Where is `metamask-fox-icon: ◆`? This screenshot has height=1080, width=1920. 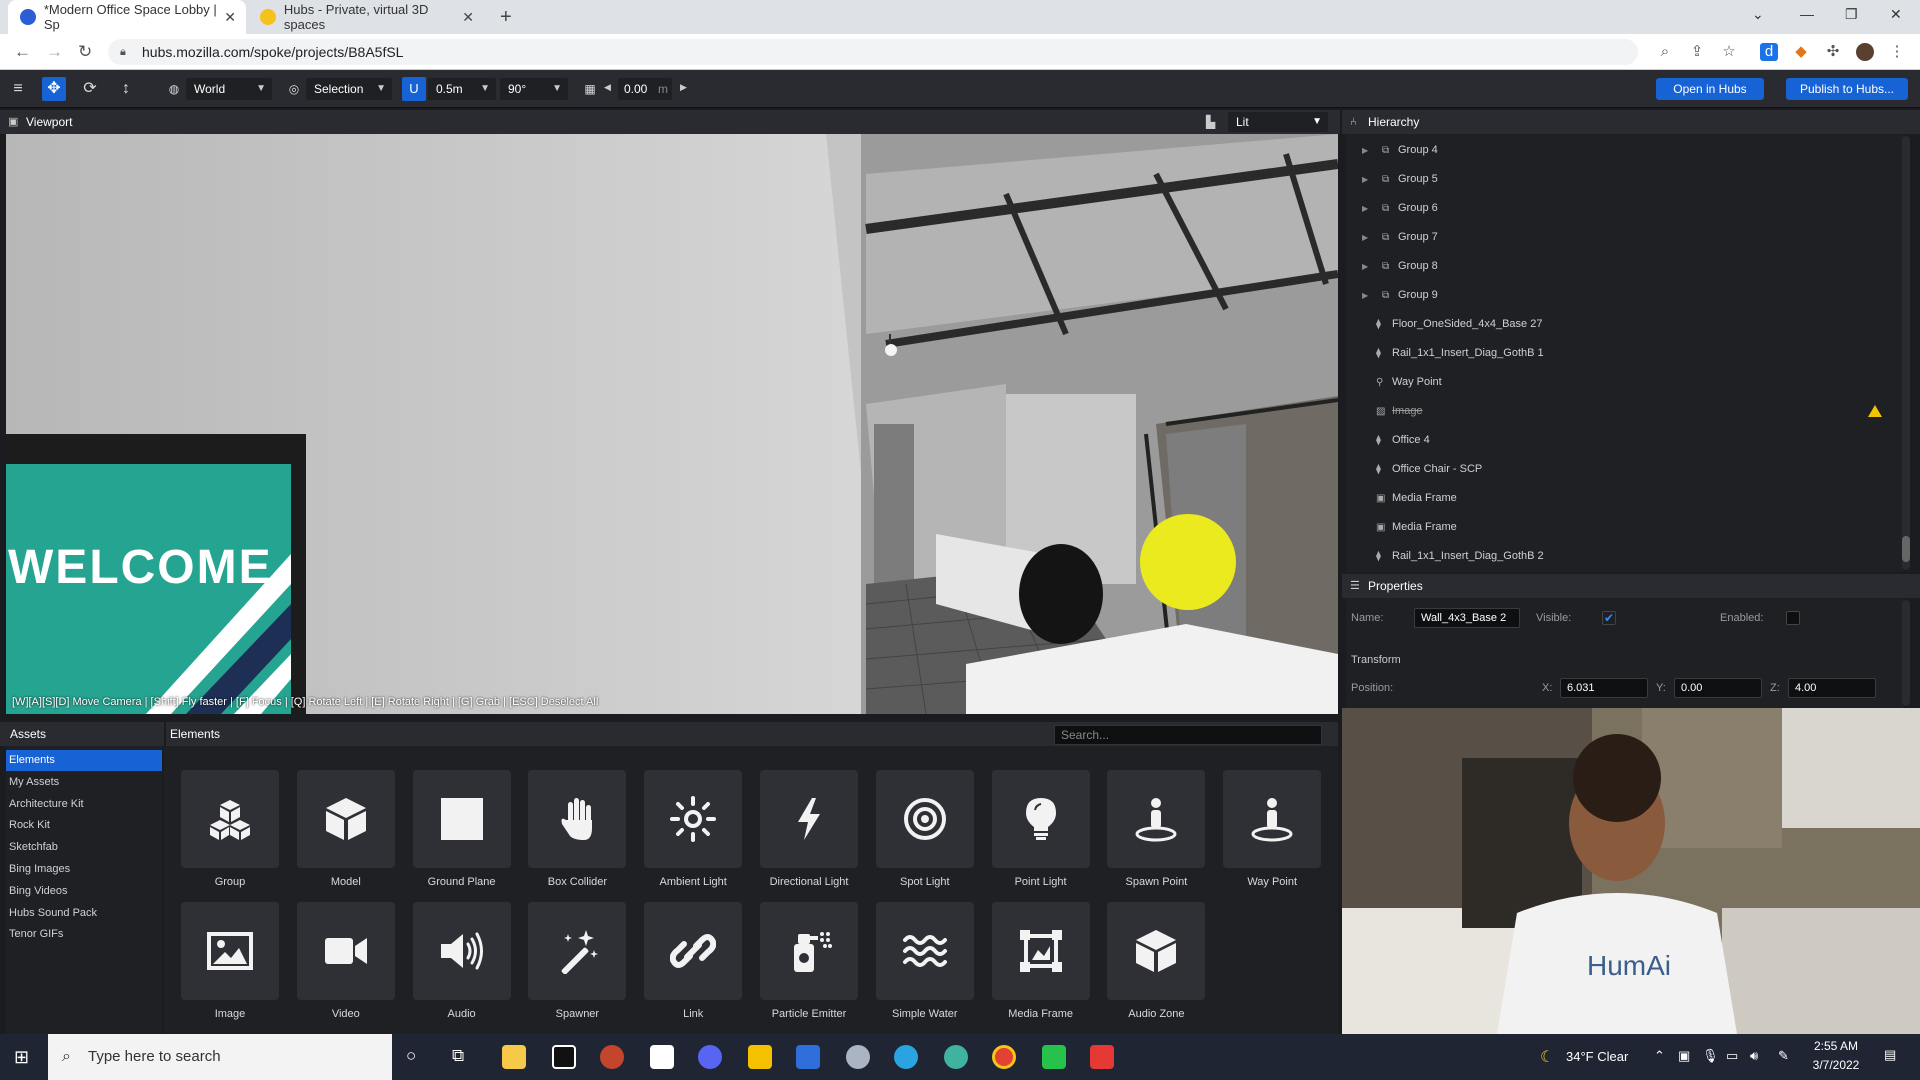
metamask-fox-icon: ◆ is located at coordinates (1801, 52).